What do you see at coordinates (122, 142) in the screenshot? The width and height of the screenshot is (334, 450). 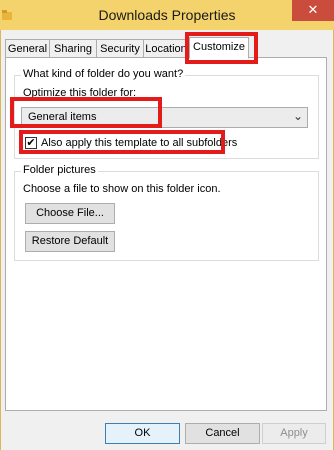 I see `highlight-box-checkbox` at bounding box center [122, 142].